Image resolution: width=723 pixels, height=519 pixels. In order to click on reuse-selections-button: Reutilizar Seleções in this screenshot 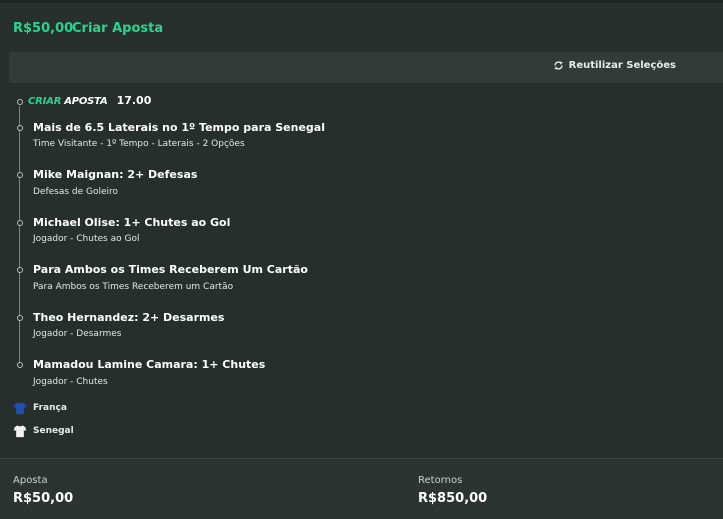, I will do `click(614, 65)`.